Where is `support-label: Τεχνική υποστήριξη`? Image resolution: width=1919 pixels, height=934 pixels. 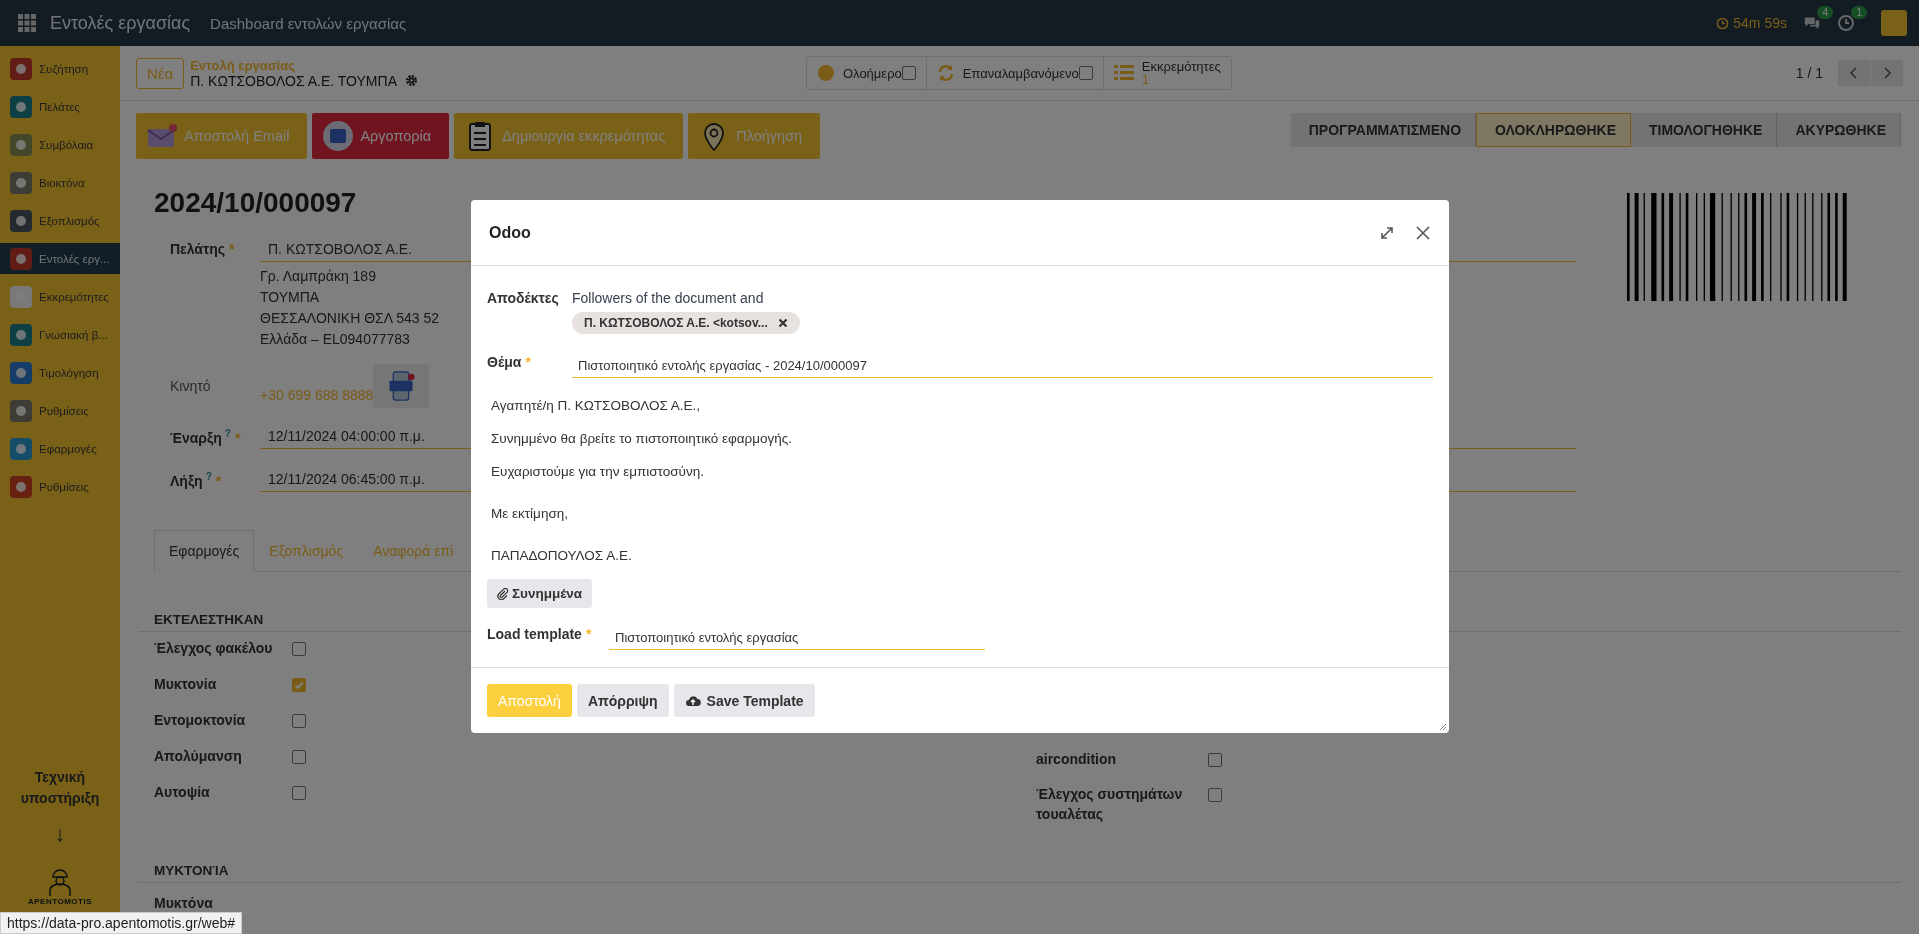 support-label: Τεχνική υποστήριξη is located at coordinates (60, 788).